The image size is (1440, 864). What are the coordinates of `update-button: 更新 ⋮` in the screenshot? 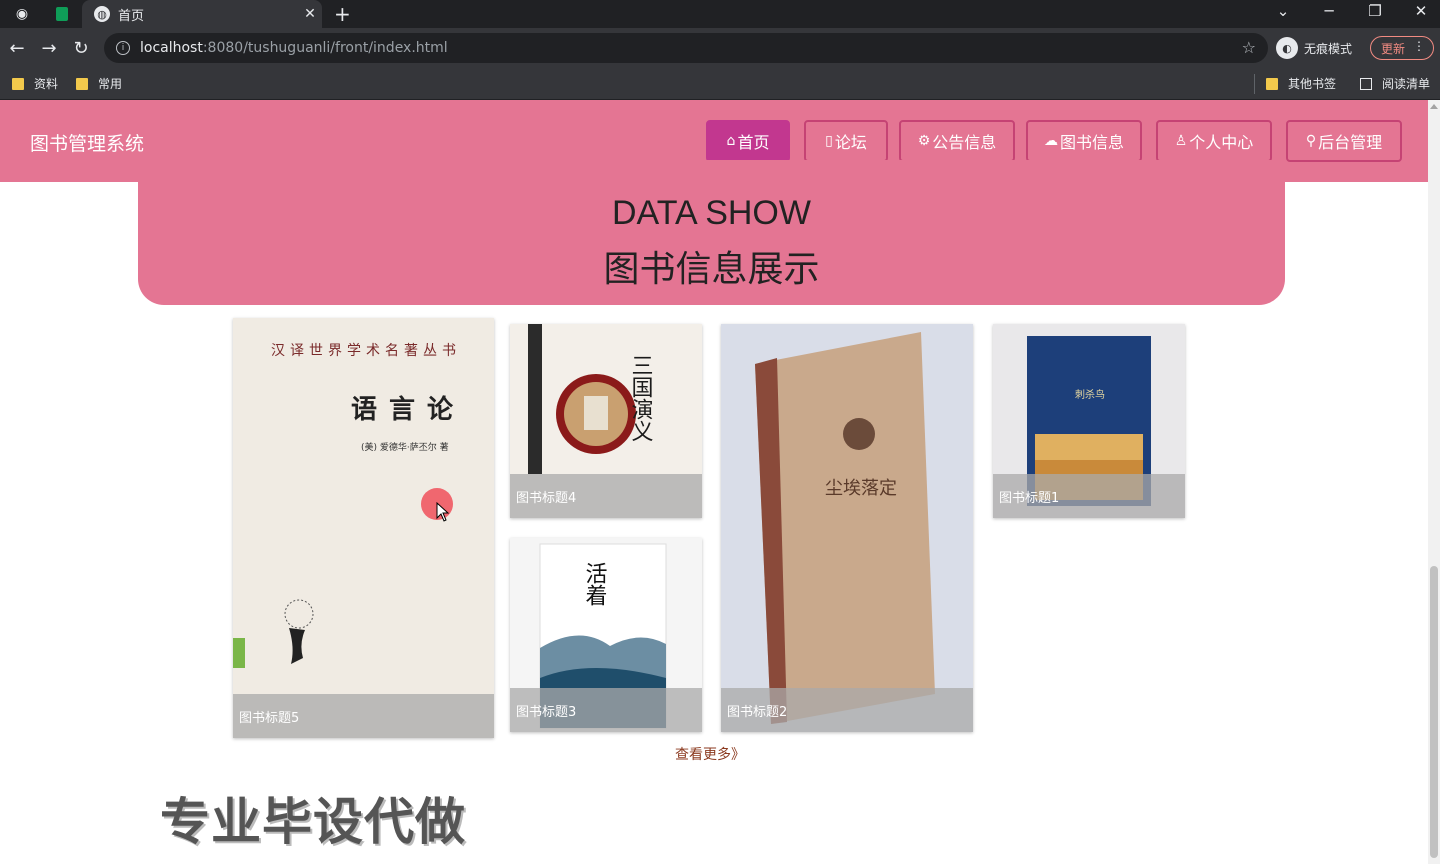 It's located at (1402, 48).